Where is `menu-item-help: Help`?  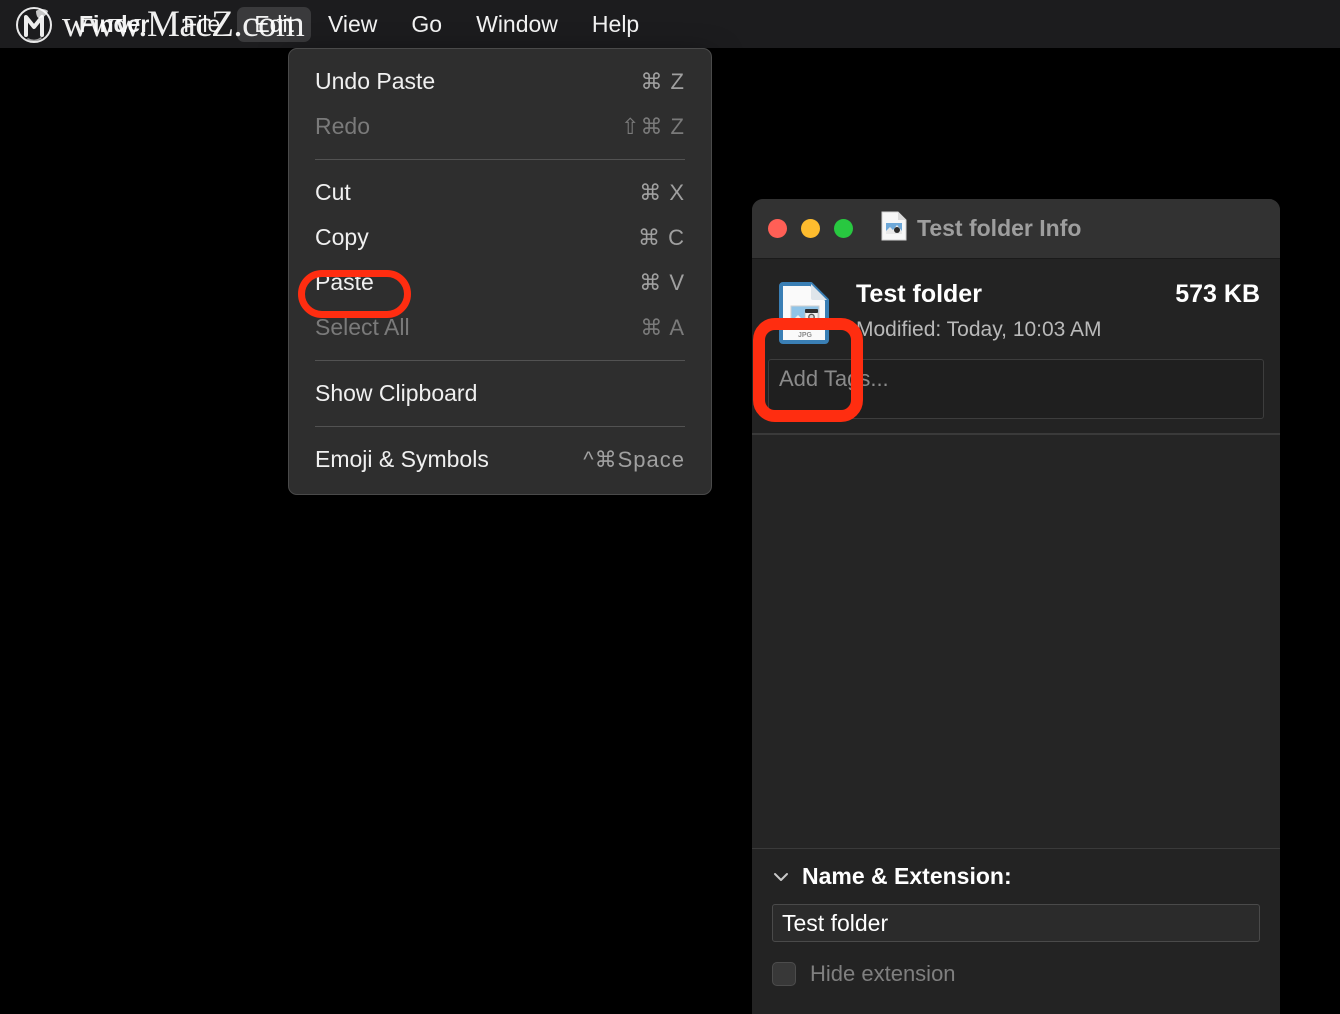 menu-item-help: Help is located at coordinates (615, 24).